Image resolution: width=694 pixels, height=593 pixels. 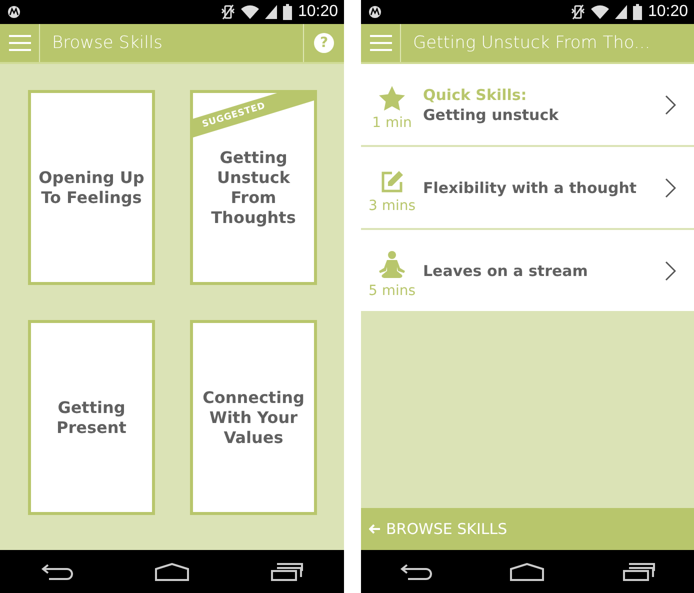 I want to click on skill-card: Getting Present, so click(x=91, y=417).